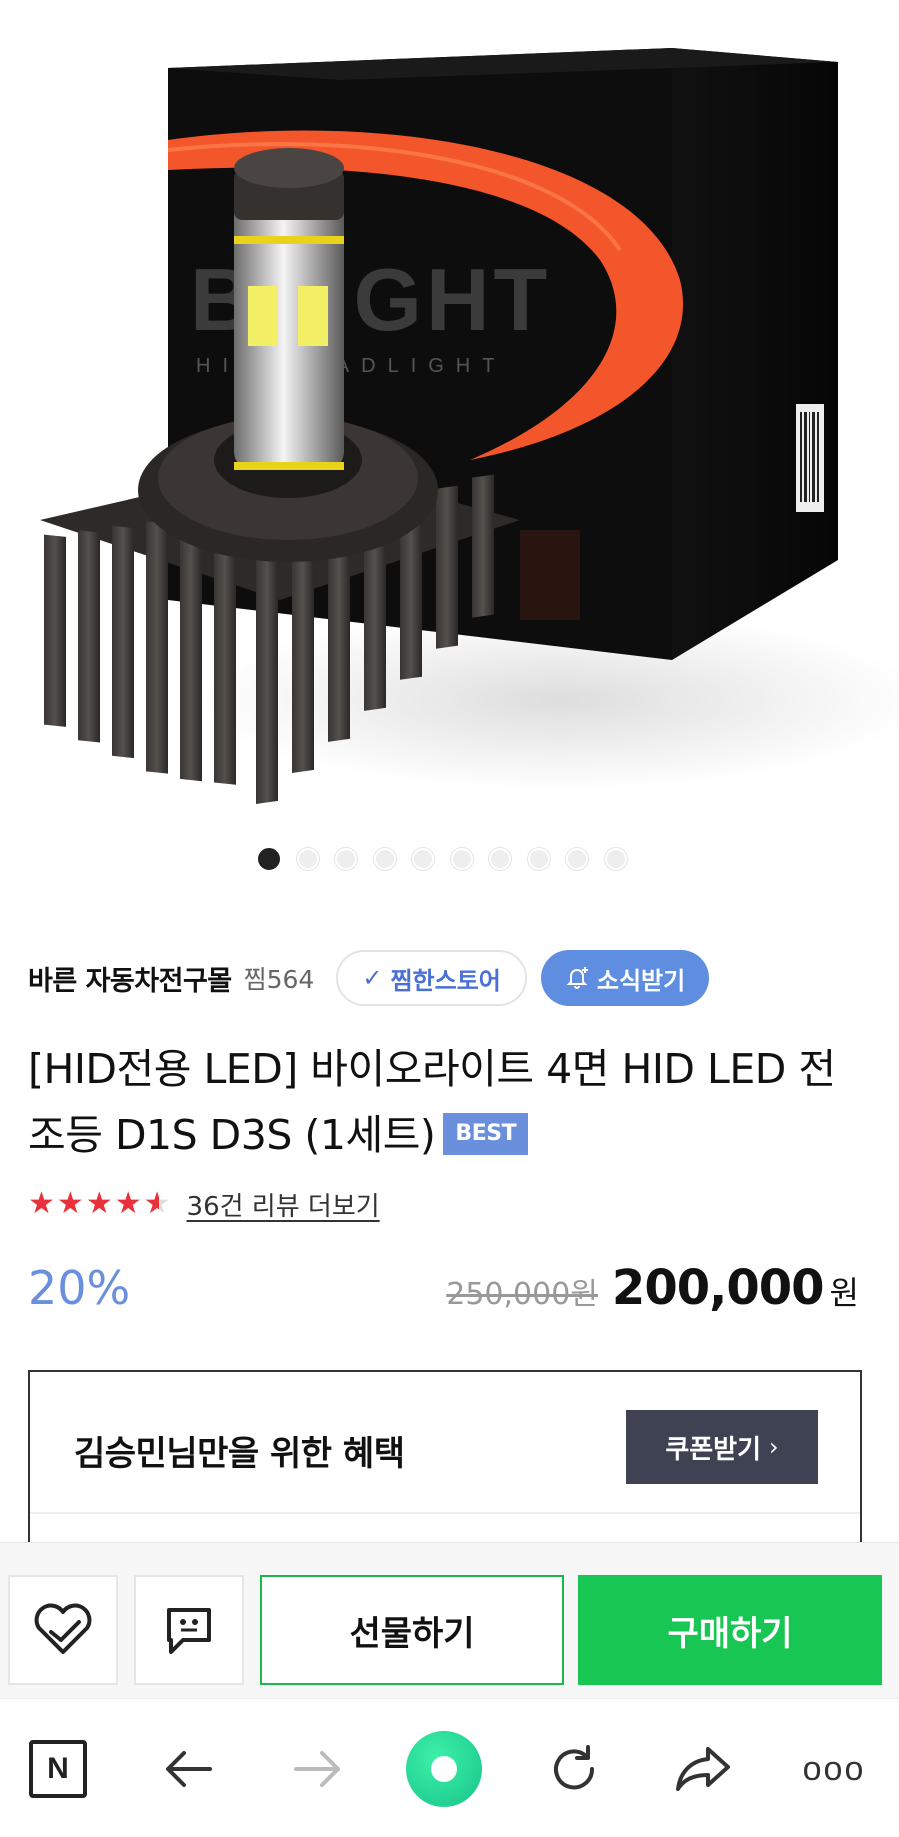  I want to click on rating-row: ★ ★ ★ ★ ★ 36건 리뷰 더보기, so click(204, 1204).